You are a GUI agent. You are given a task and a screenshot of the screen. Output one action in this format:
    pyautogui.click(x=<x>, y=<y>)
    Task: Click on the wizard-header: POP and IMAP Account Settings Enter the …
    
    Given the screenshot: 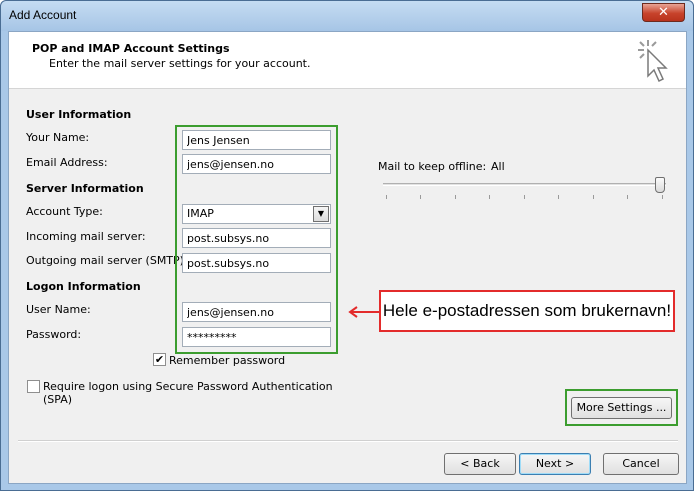 What is the action you would take?
    pyautogui.click(x=347, y=60)
    